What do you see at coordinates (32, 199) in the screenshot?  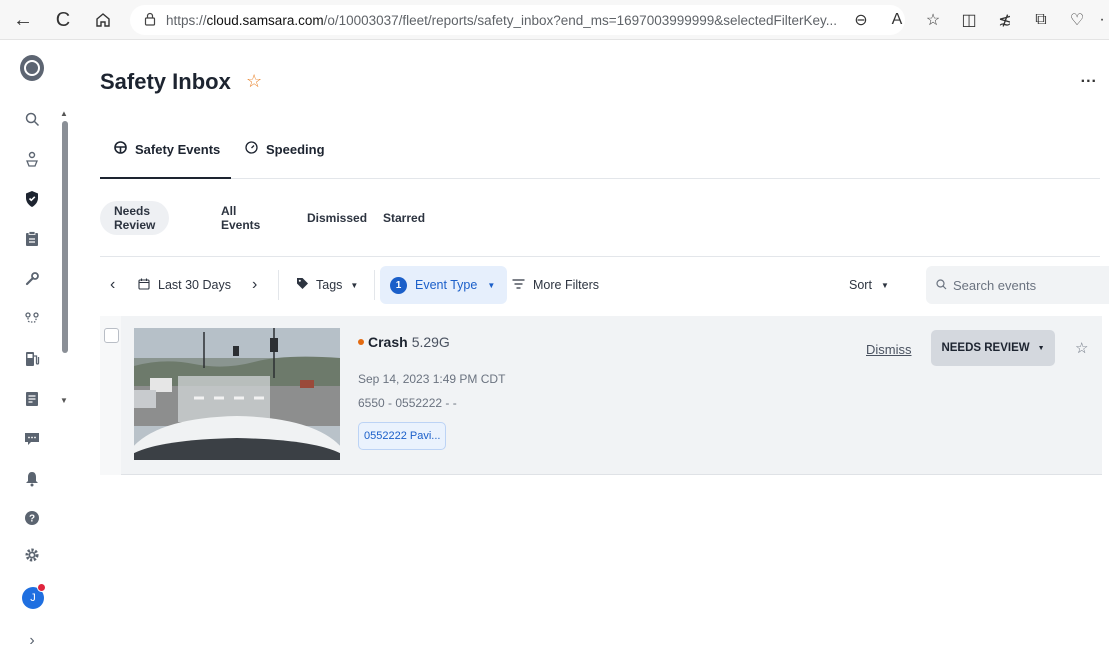 I see `safety-shield-icon` at bounding box center [32, 199].